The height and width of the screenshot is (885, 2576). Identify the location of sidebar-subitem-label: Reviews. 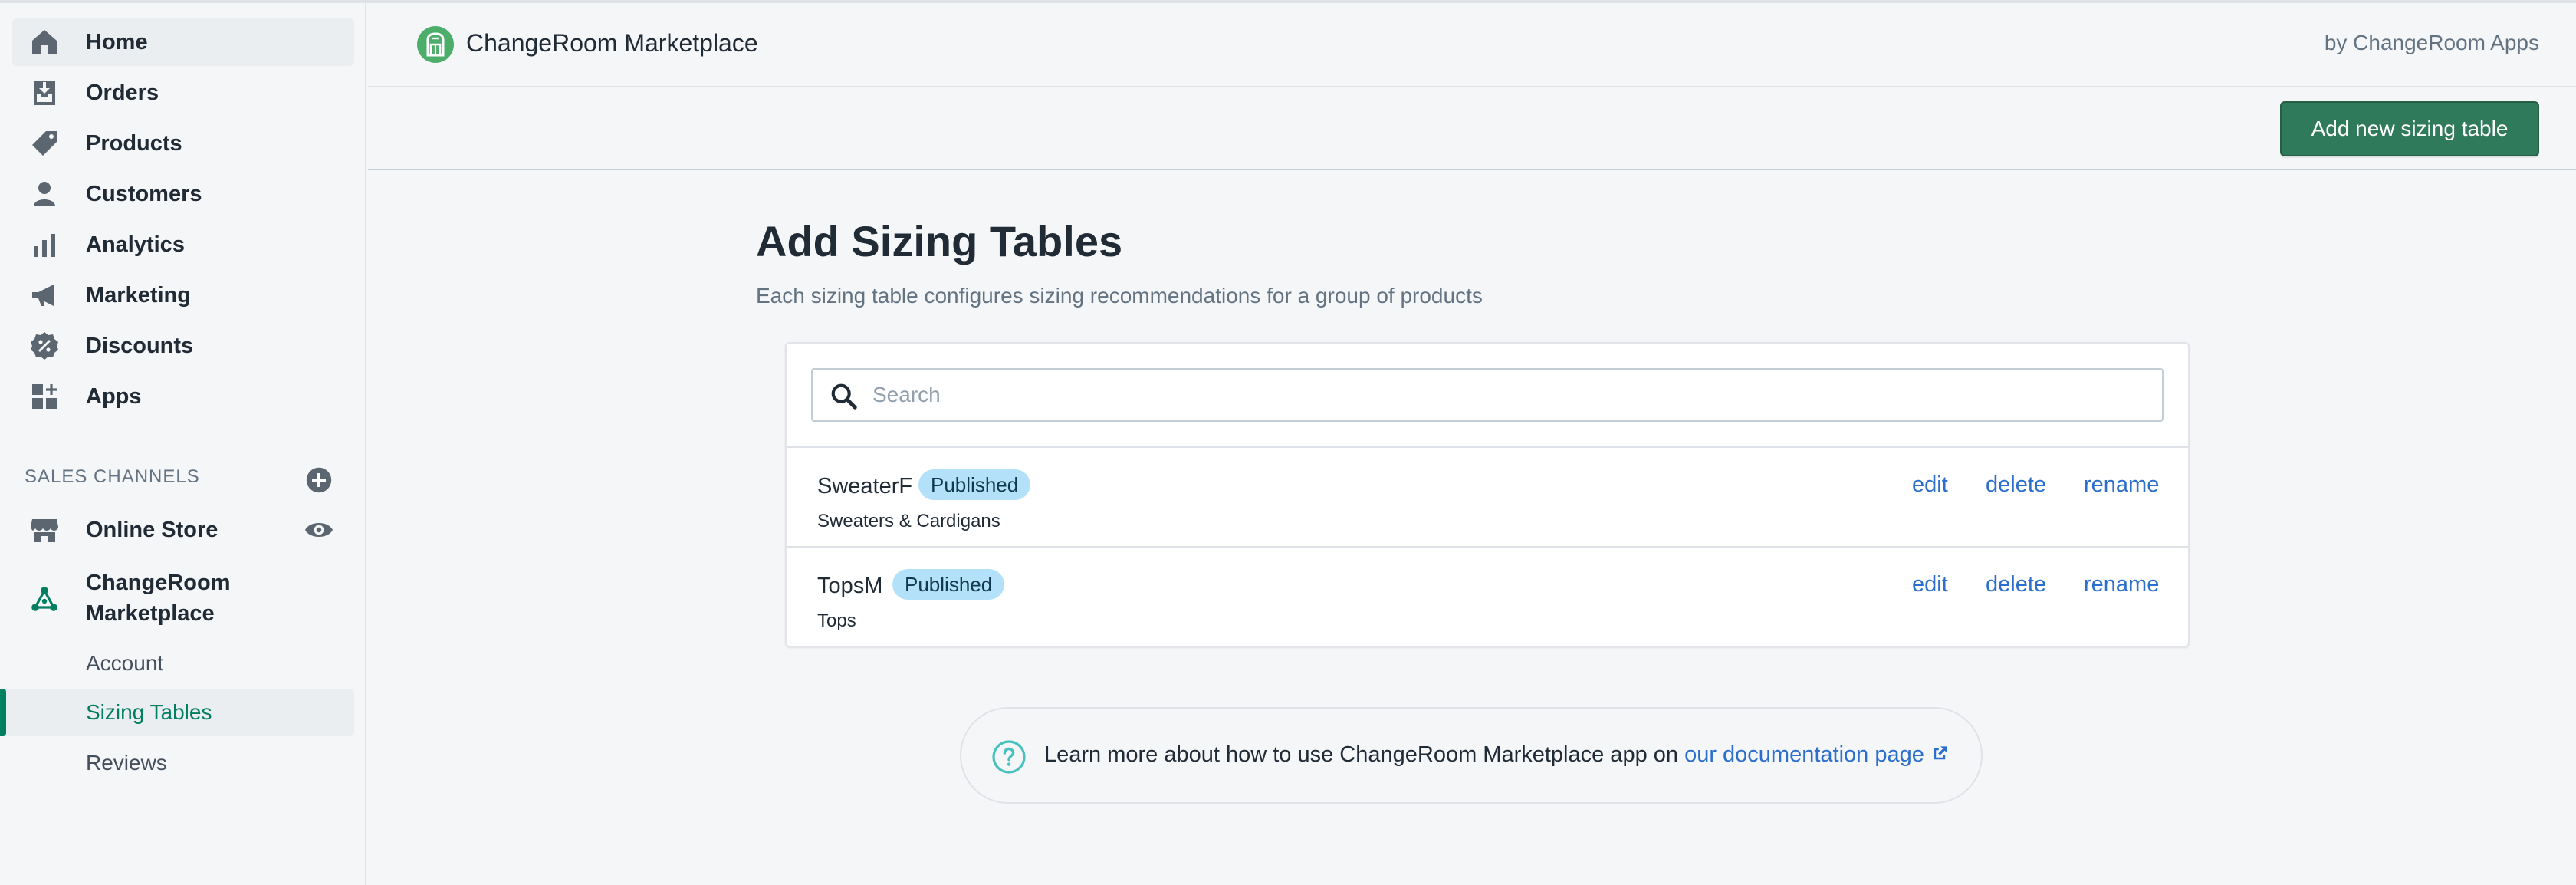
(127, 763).